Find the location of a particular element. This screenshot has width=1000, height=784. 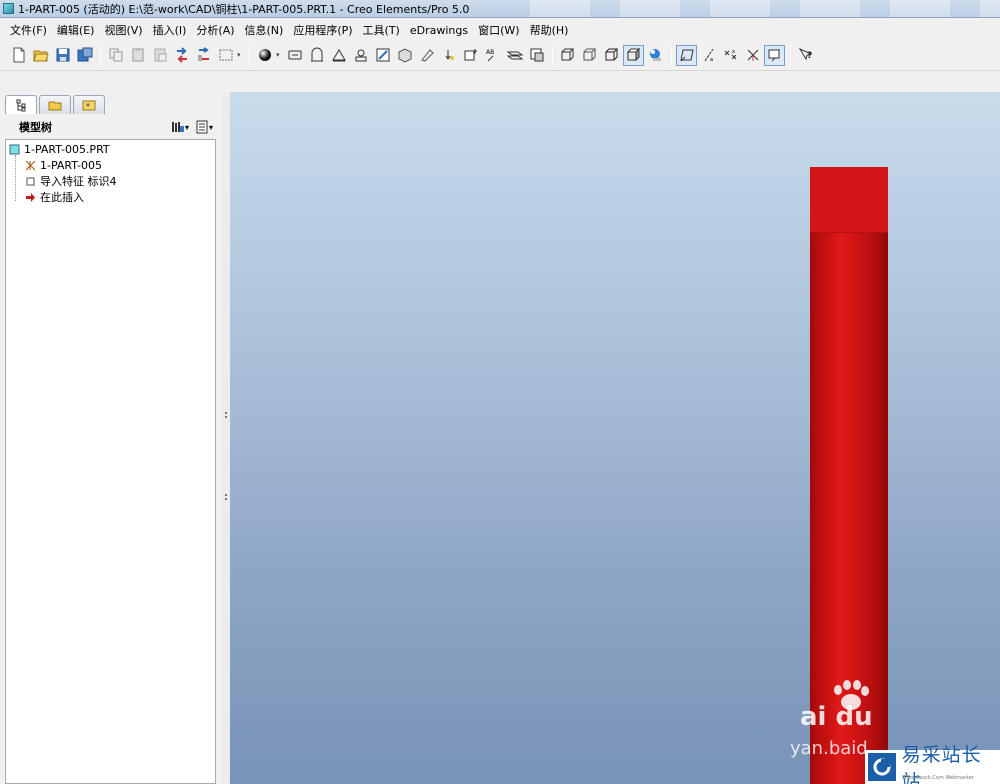

csys-display-icon: AB is located at coordinates (492, 55).